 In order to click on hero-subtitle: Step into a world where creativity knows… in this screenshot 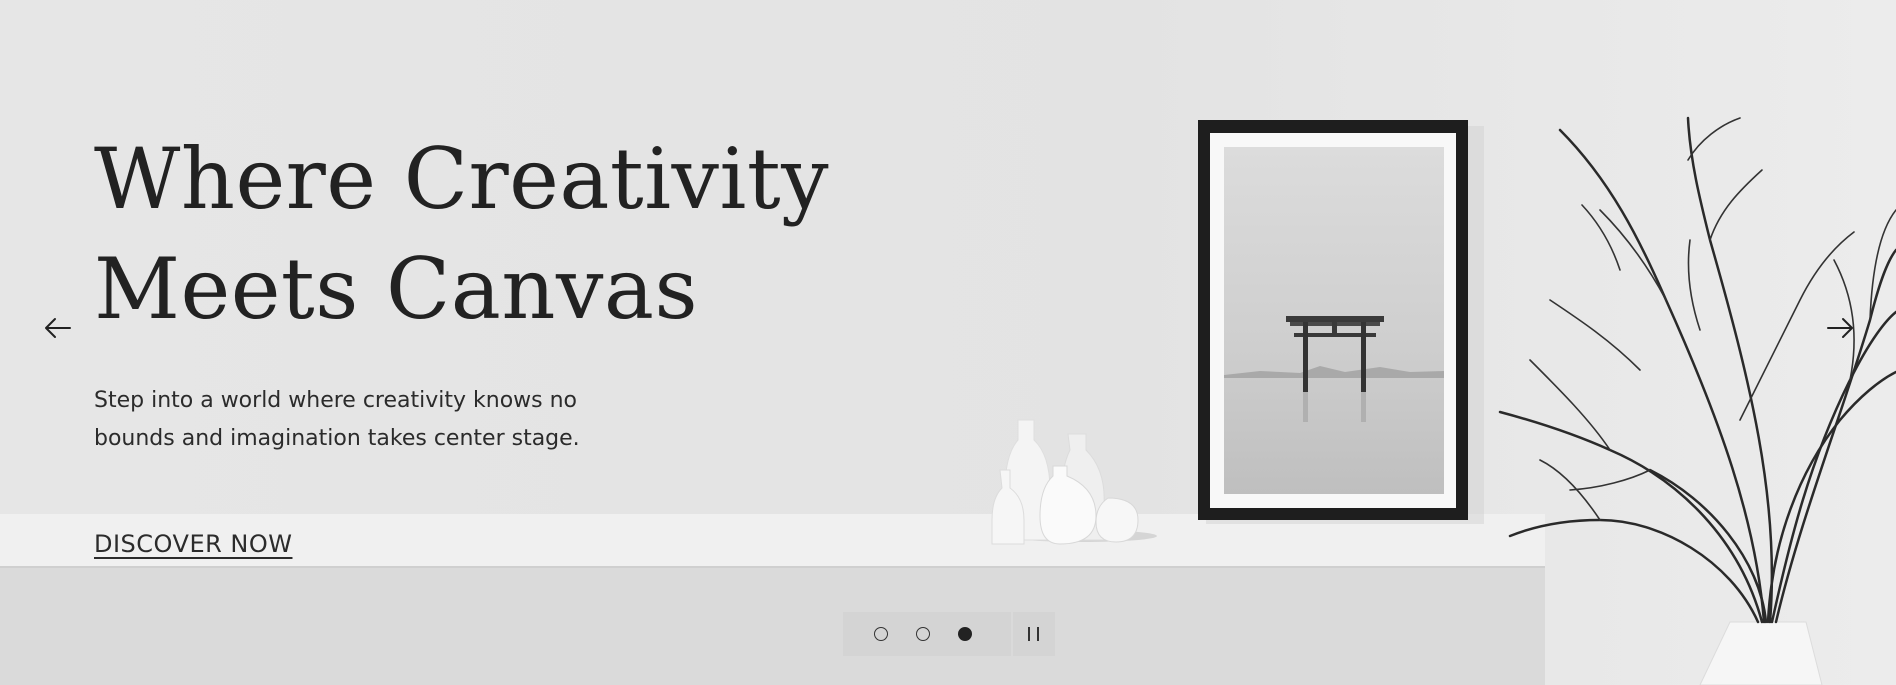, I will do `click(374, 420)`.